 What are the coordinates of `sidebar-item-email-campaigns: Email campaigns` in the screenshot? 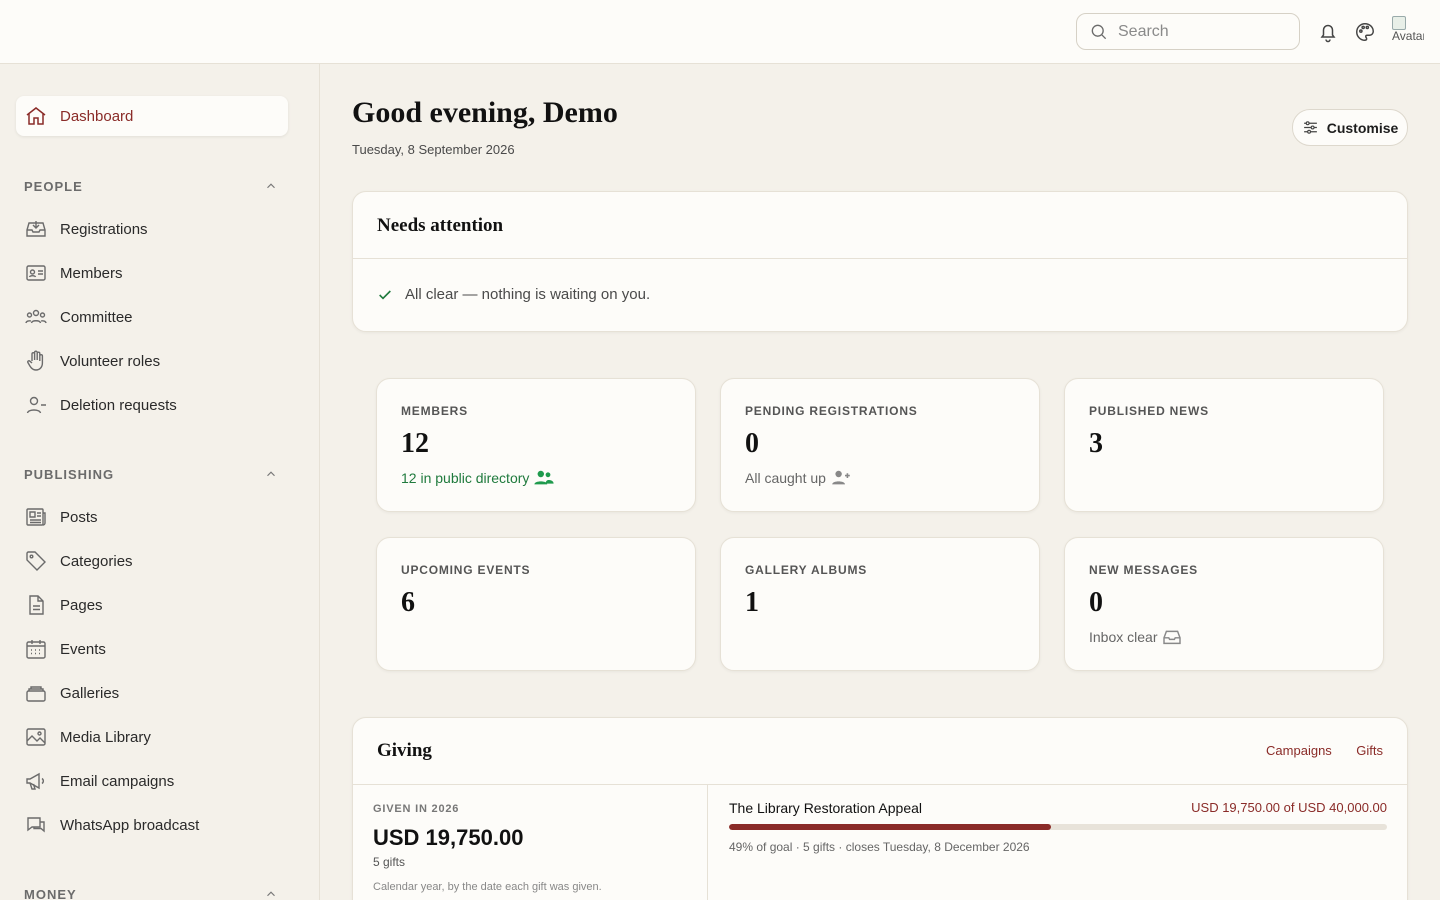 It's located at (156, 781).